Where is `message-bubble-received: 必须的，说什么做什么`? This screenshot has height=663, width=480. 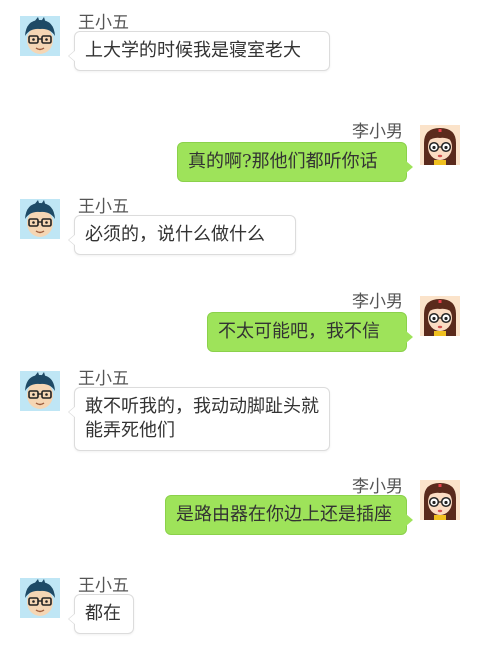
message-bubble-received: 必须的，说什么做什么 is located at coordinates (182, 235).